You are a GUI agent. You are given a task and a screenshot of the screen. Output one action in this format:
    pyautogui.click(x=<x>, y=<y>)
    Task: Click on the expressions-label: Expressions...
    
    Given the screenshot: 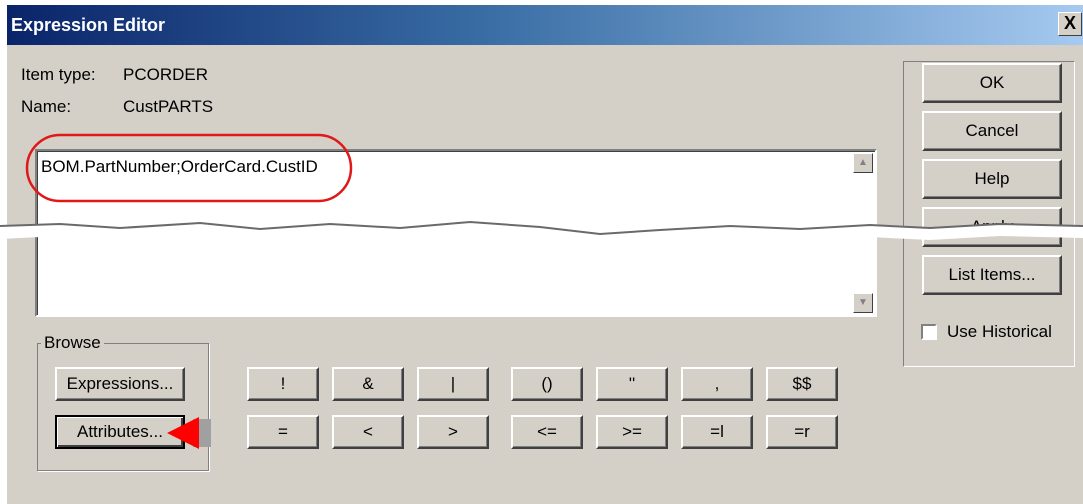 What is the action you would take?
    pyautogui.click(x=120, y=383)
    